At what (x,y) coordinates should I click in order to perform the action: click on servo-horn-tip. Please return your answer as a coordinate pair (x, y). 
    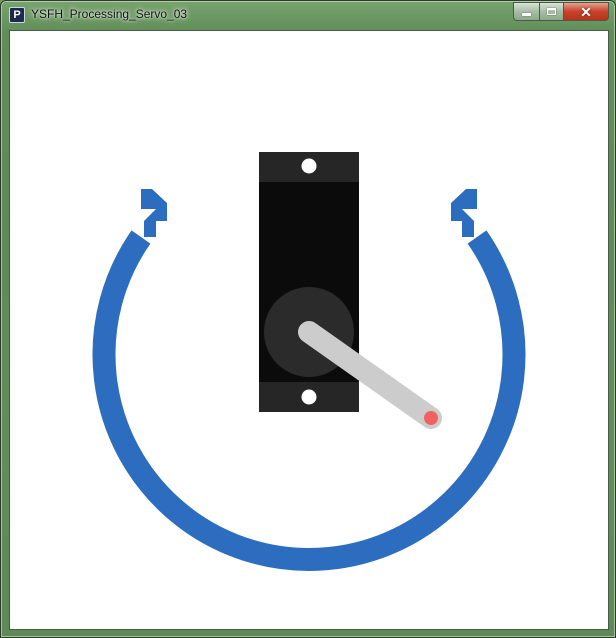
    Looking at the image, I should click on (431, 418).